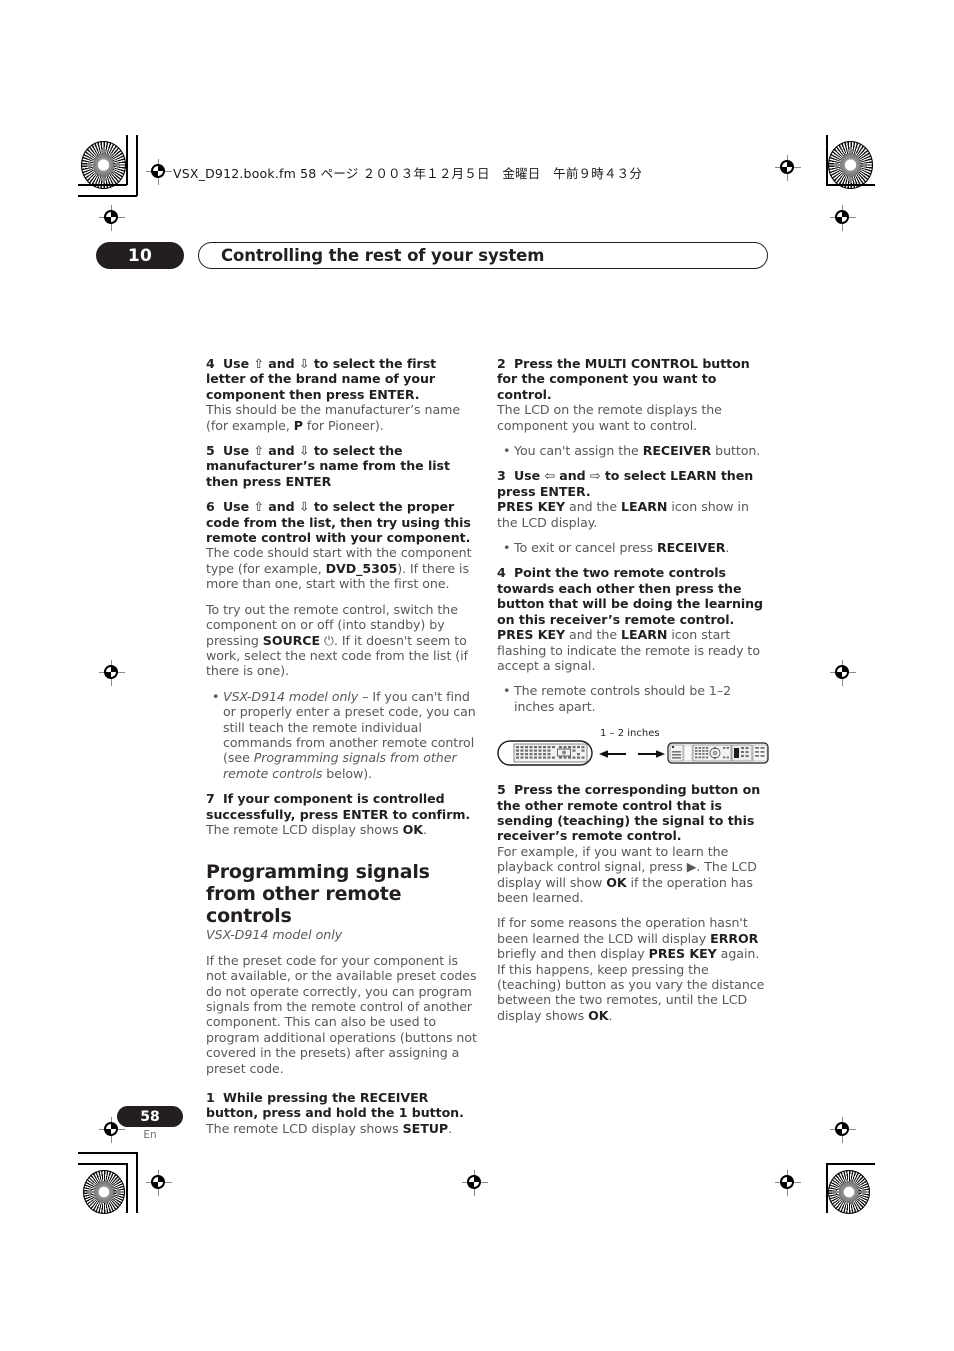 This screenshot has height=1351, width=954. What do you see at coordinates (210, 363) in the screenshot?
I see `step-4-number: 4` at bounding box center [210, 363].